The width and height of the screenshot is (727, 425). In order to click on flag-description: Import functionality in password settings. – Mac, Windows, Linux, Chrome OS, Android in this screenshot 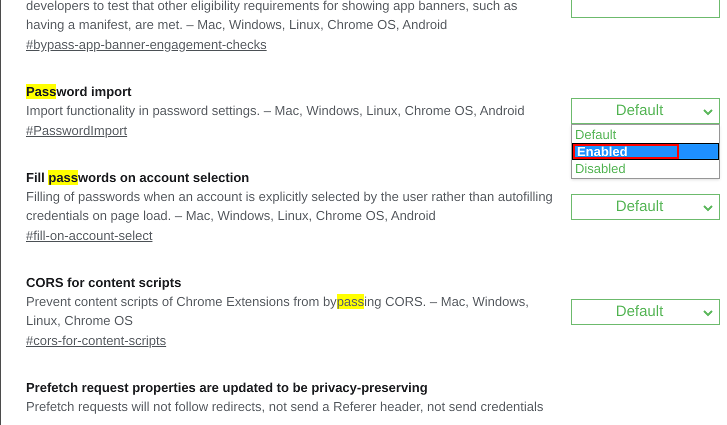, I will do `click(275, 111)`.